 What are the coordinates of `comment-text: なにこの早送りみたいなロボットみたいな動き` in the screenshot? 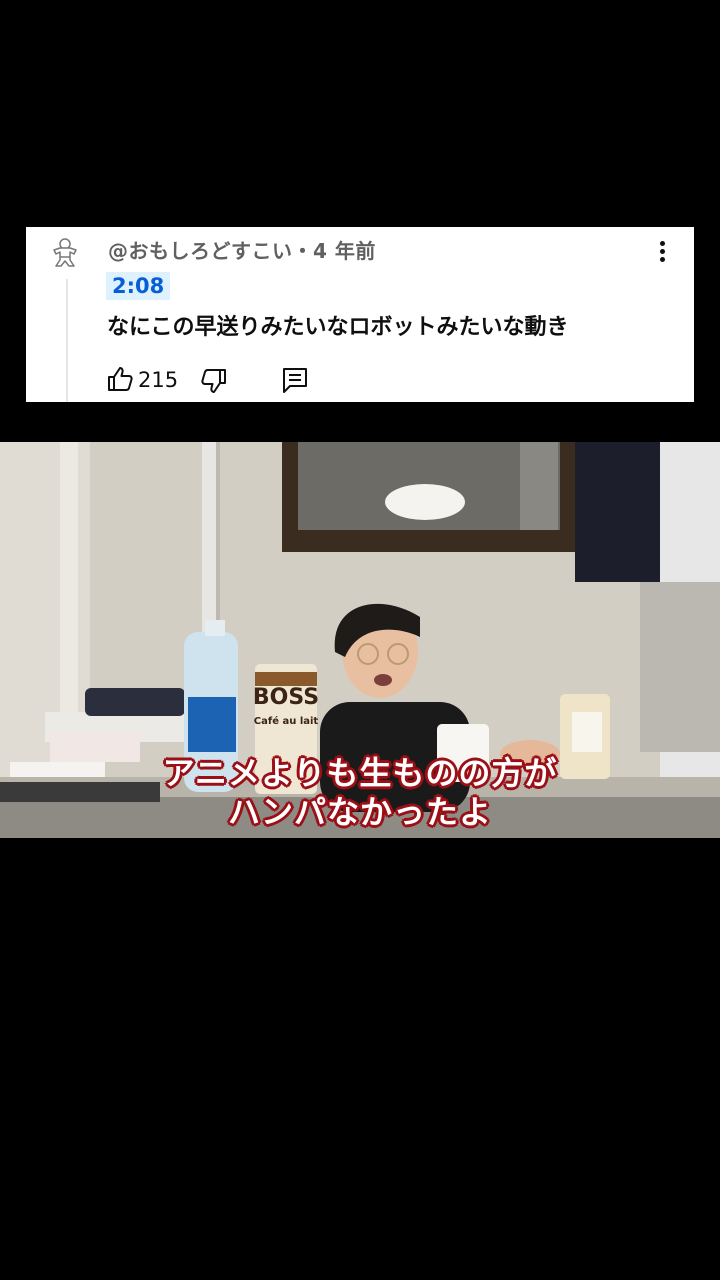 It's located at (338, 327).